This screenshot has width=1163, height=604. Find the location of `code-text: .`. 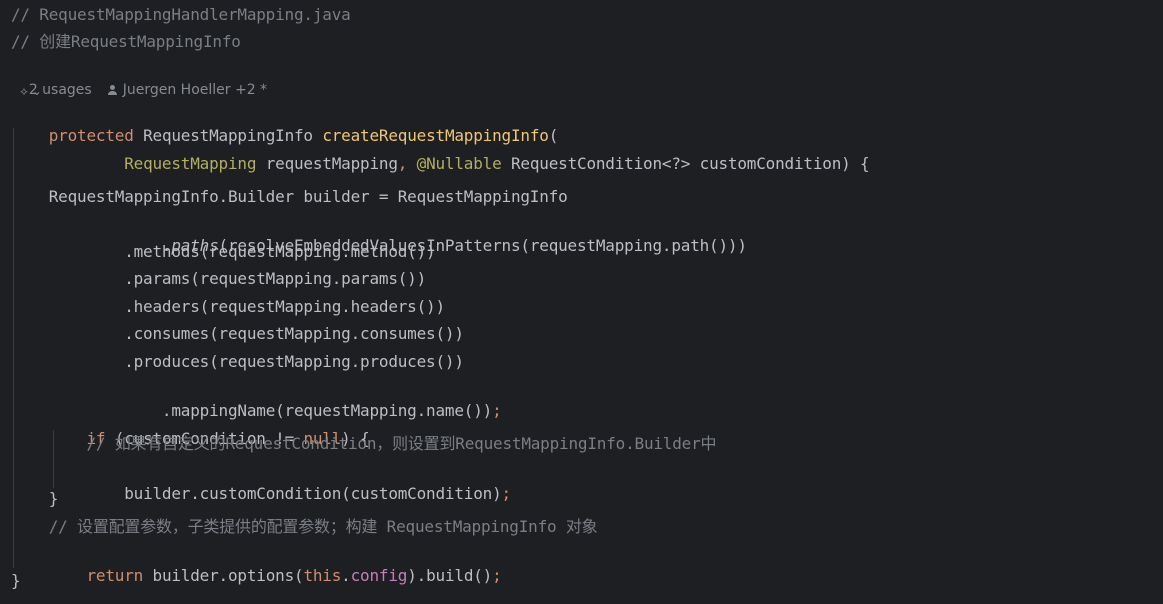

code-text: . is located at coordinates (346, 575).